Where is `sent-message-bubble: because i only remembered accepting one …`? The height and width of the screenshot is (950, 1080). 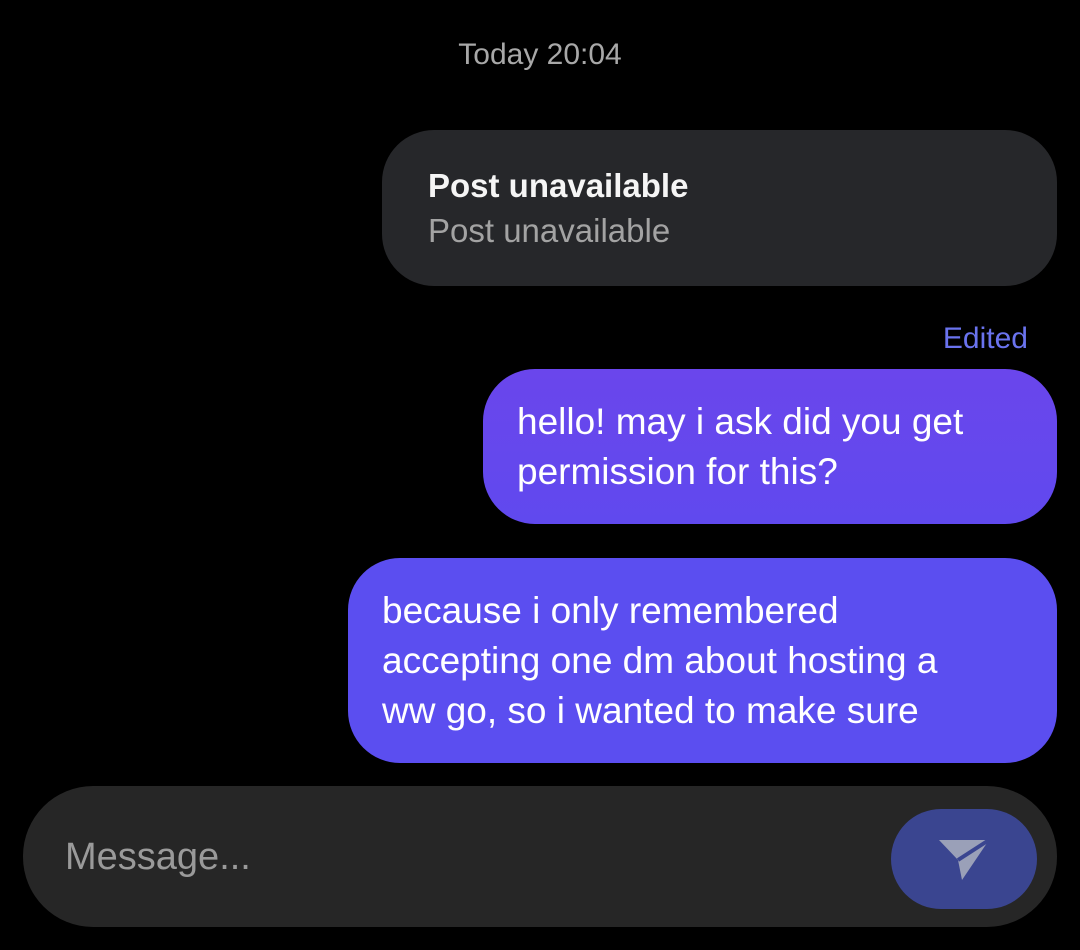 sent-message-bubble: because i only remembered accepting one … is located at coordinates (702, 660).